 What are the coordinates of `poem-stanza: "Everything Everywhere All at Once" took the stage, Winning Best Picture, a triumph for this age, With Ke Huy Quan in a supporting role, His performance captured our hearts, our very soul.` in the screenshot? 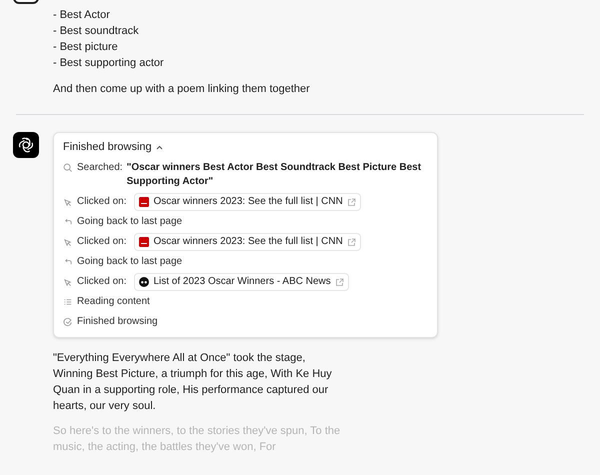 It's located at (193, 382).